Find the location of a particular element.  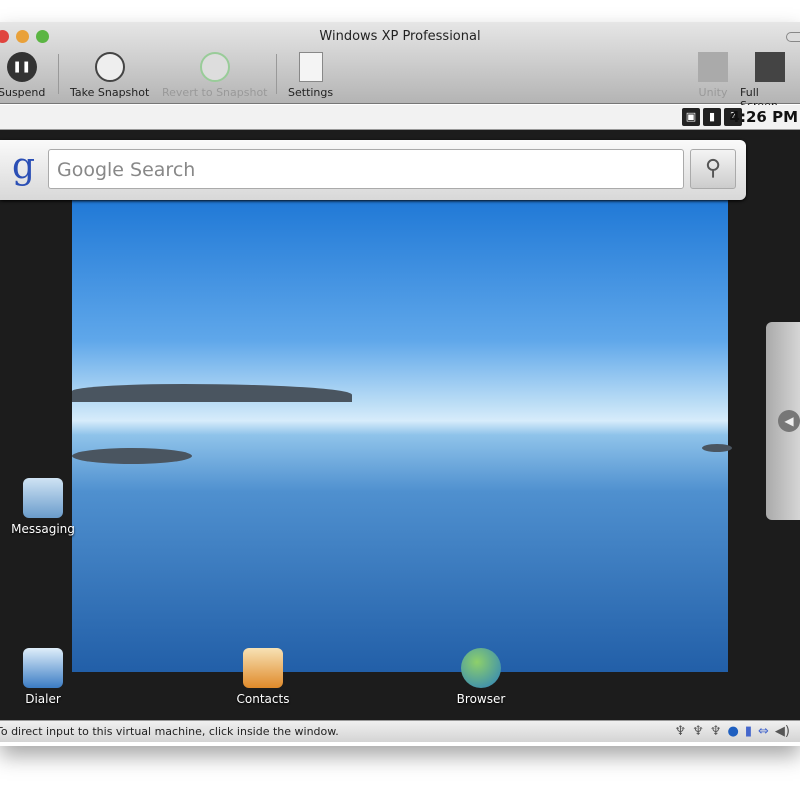

contacts-icon is located at coordinates (263, 668).